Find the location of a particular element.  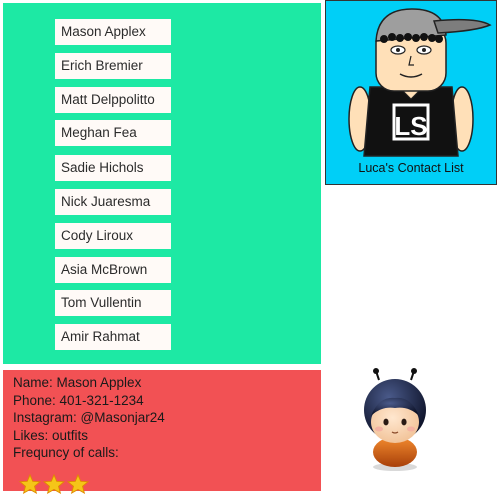

contact-button-nick-juaresma: Nick Juaresma is located at coordinates (113, 202).